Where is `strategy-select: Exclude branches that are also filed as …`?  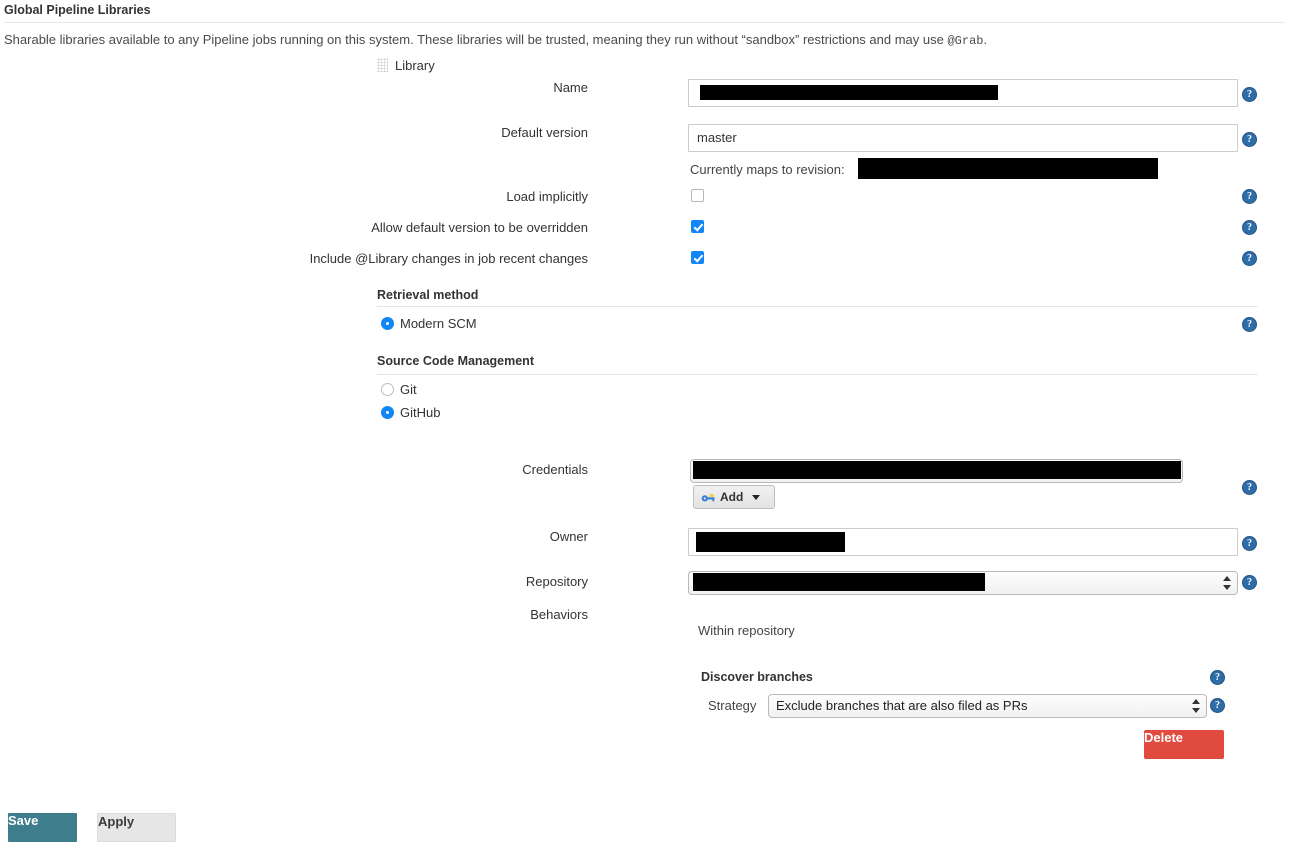 strategy-select: Exclude branches that are also filed as … is located at coordinates (987, 706).